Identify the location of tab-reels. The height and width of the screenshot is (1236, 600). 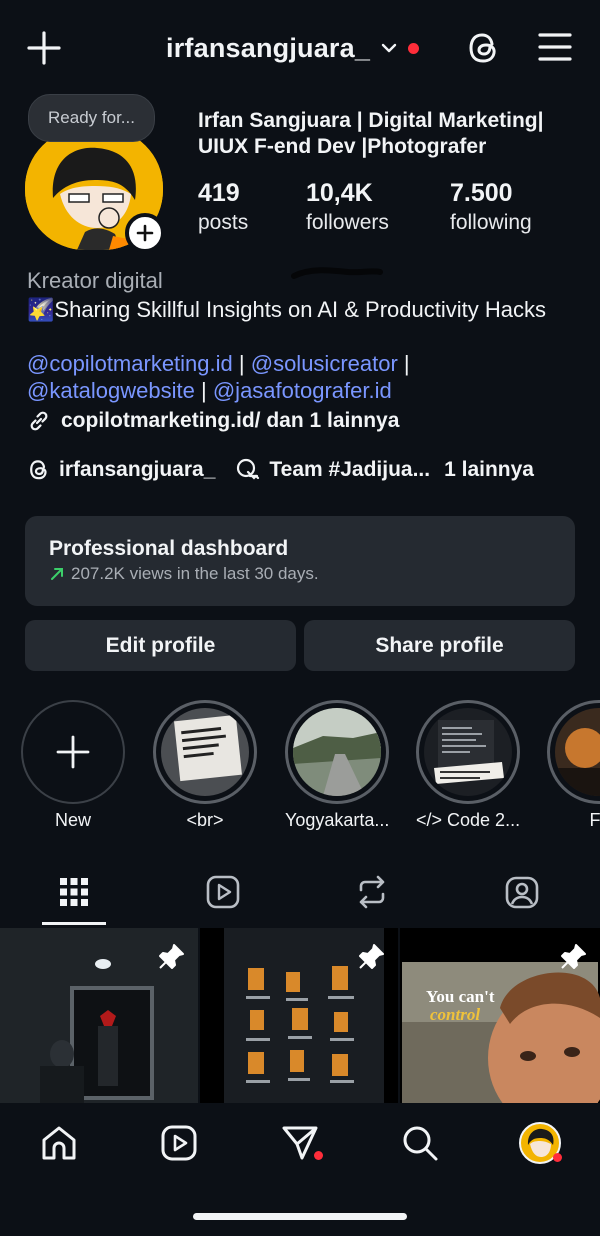
(223, 892).